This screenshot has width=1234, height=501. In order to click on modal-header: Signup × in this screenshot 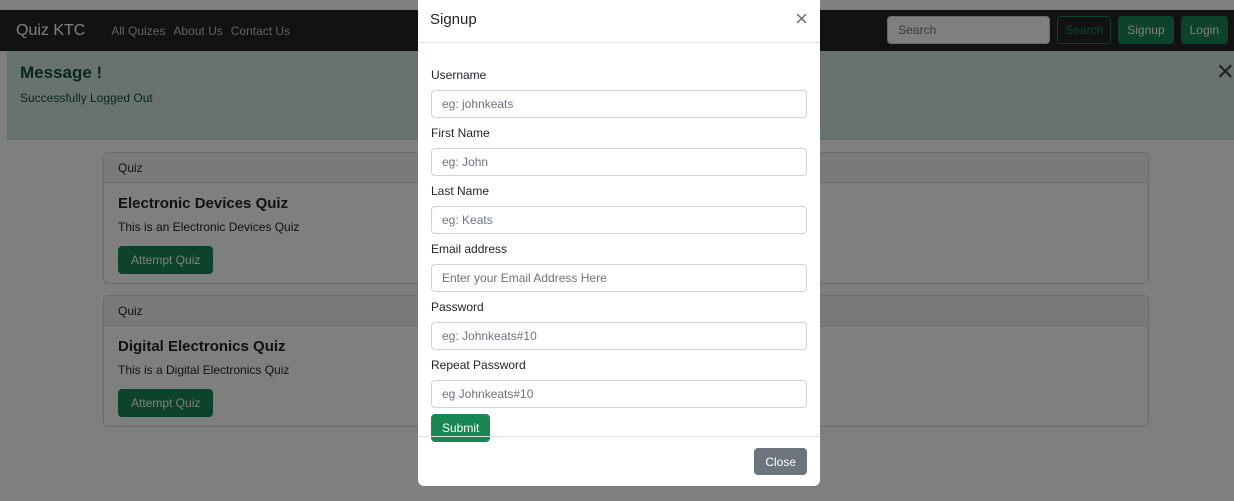, I will do `click(619, 21)`.